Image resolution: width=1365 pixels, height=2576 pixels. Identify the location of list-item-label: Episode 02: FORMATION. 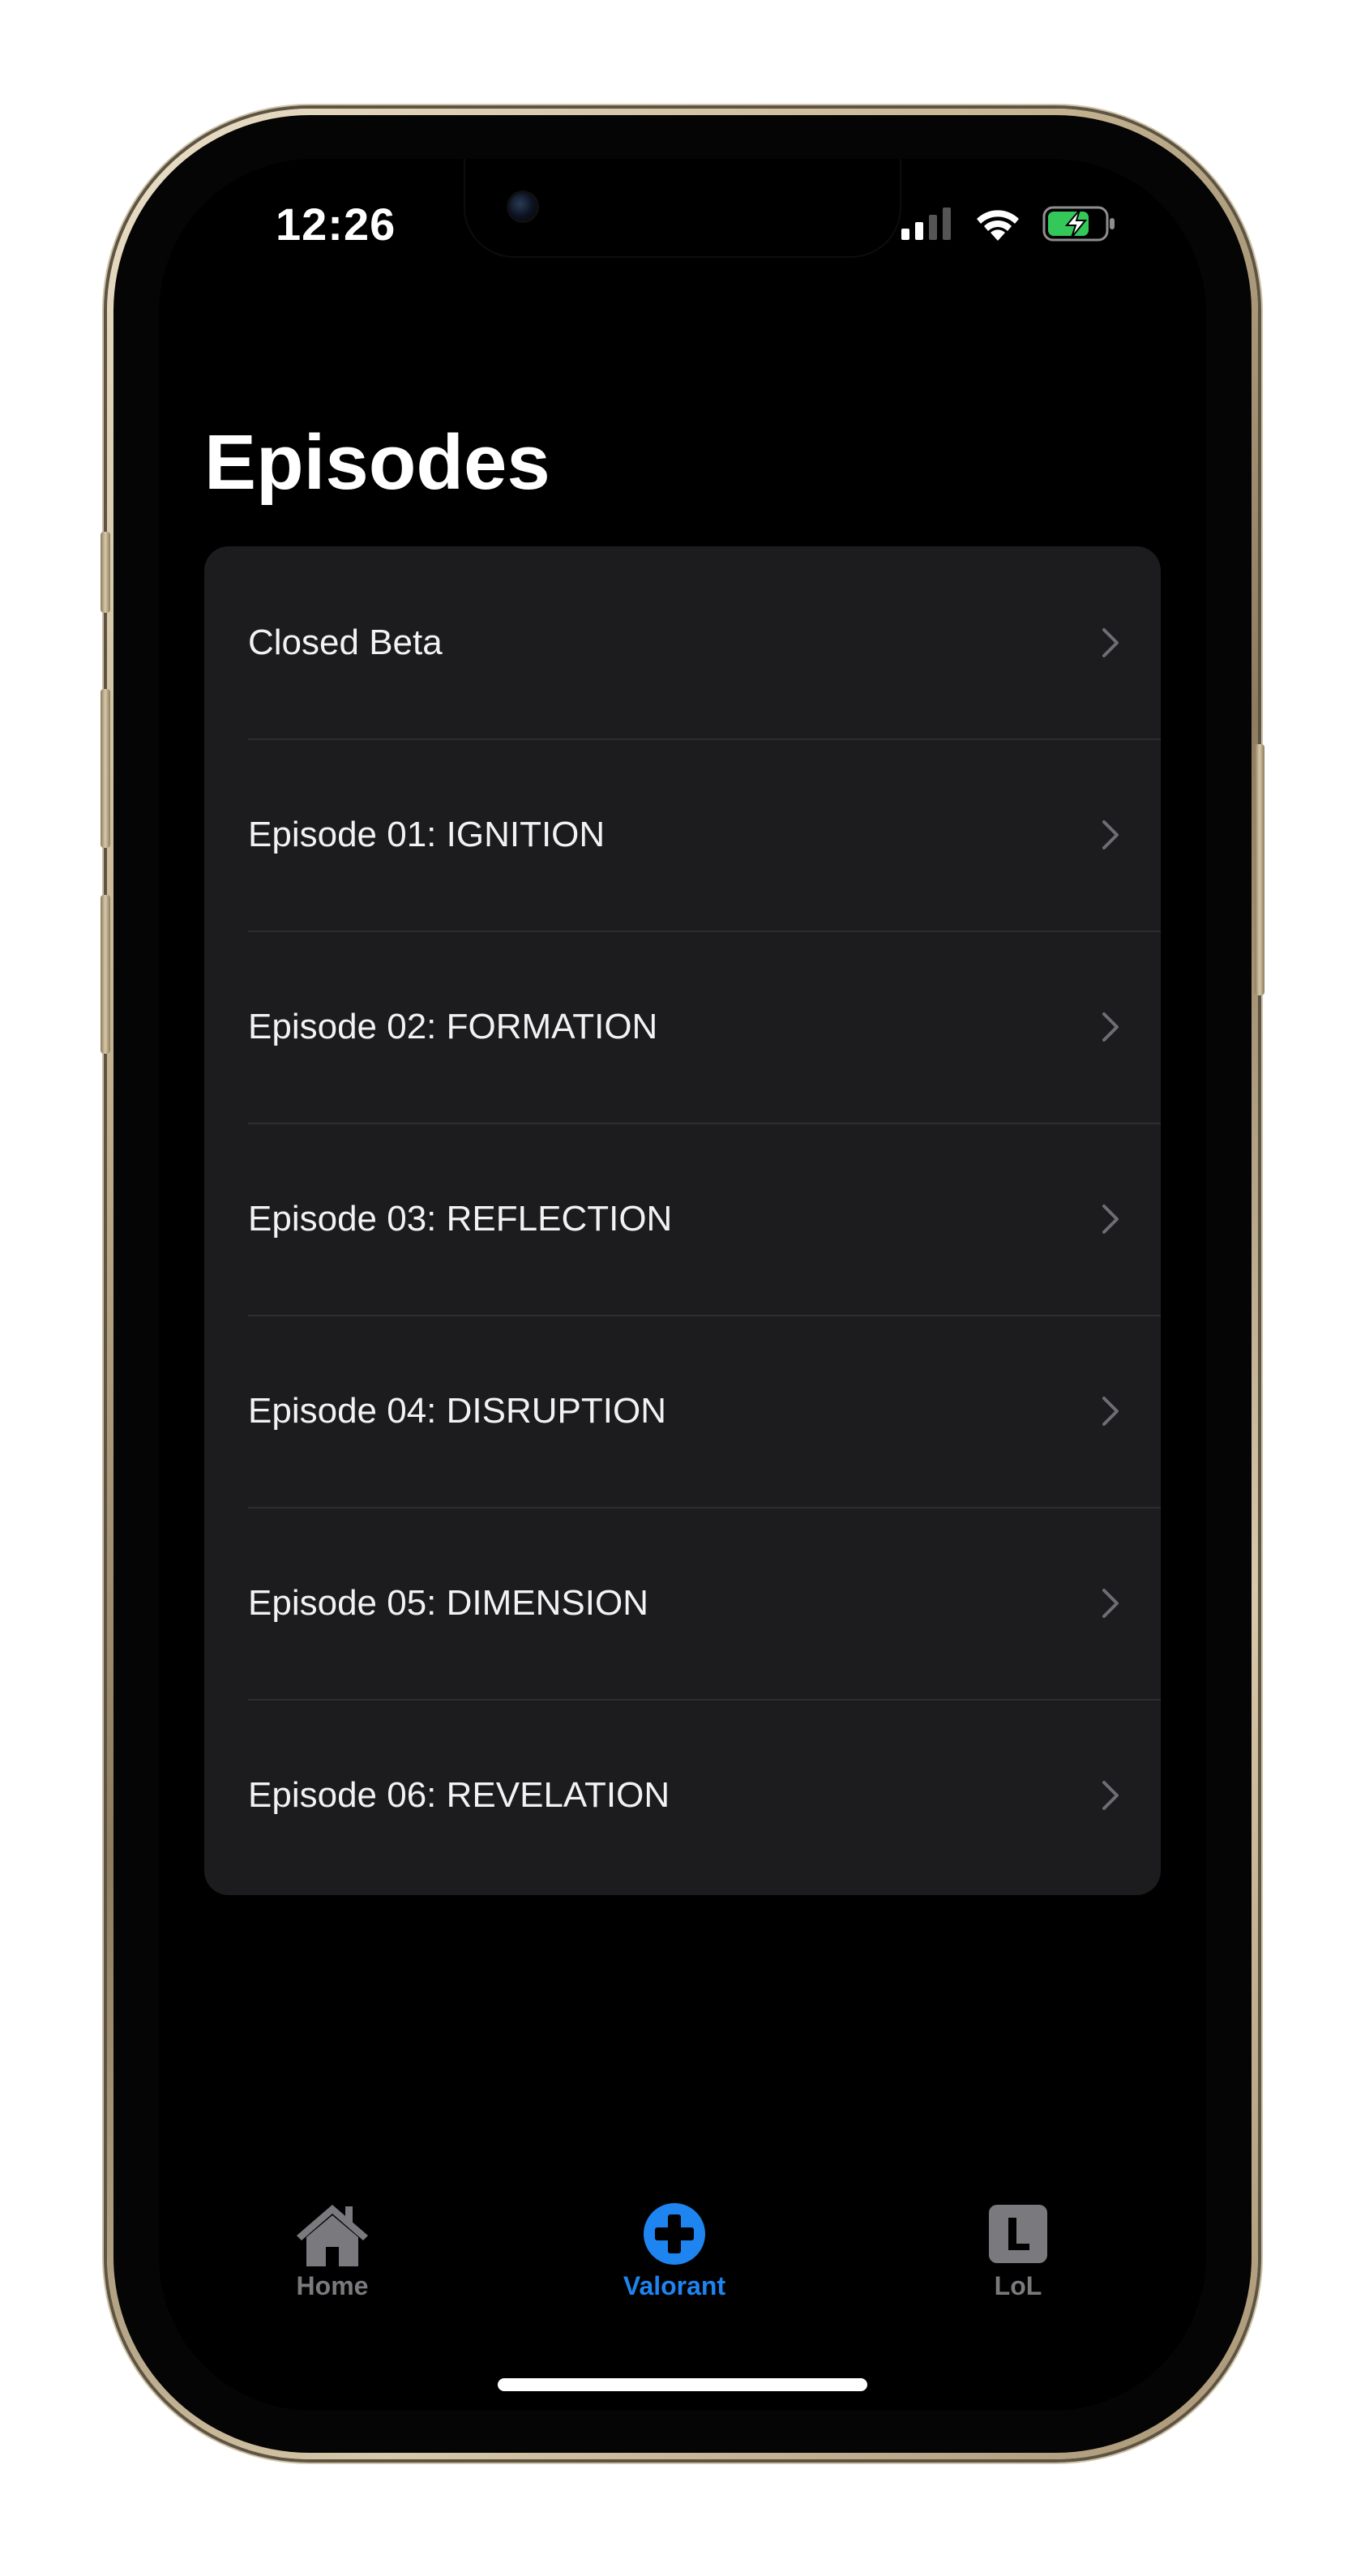
(453, 1026).